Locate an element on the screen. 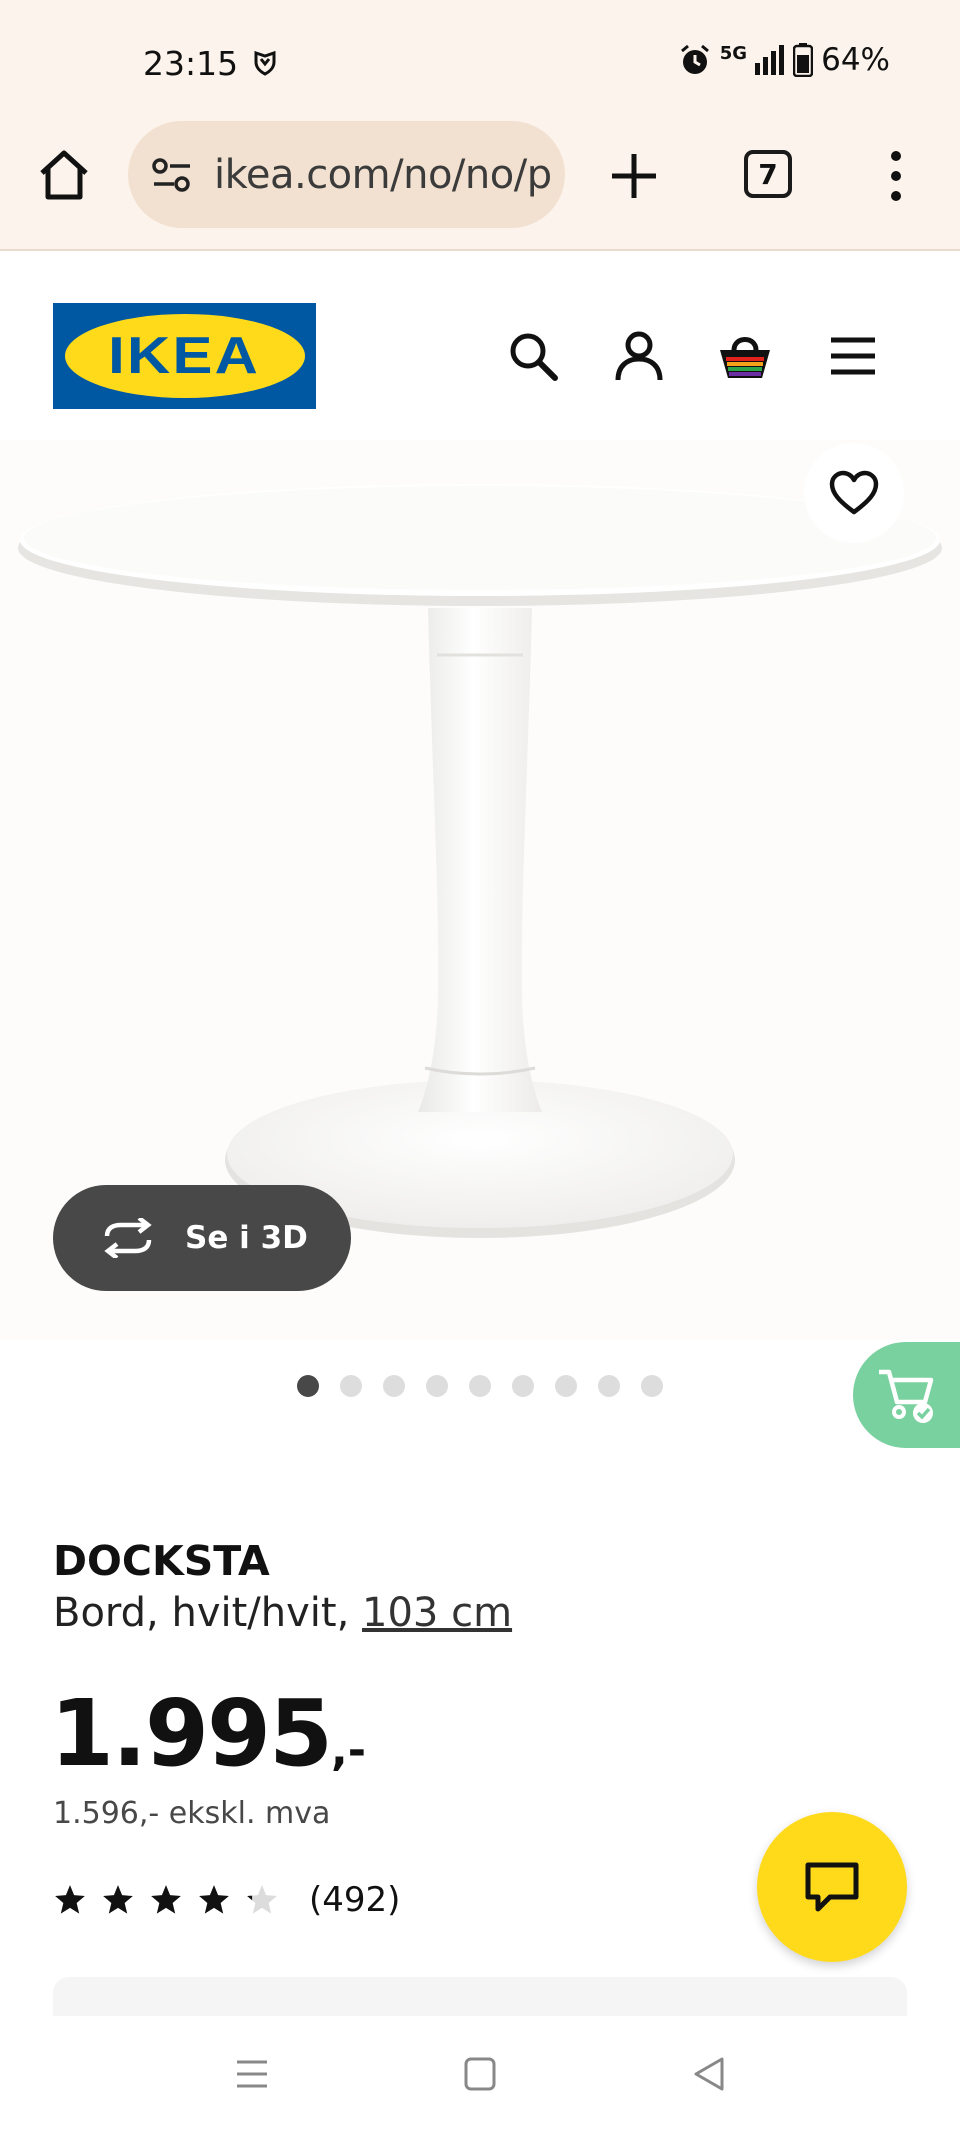 Image resolution: width=960 pixels, height=2133 pixels. new-tab-icon is located at coordinates (634, 176).